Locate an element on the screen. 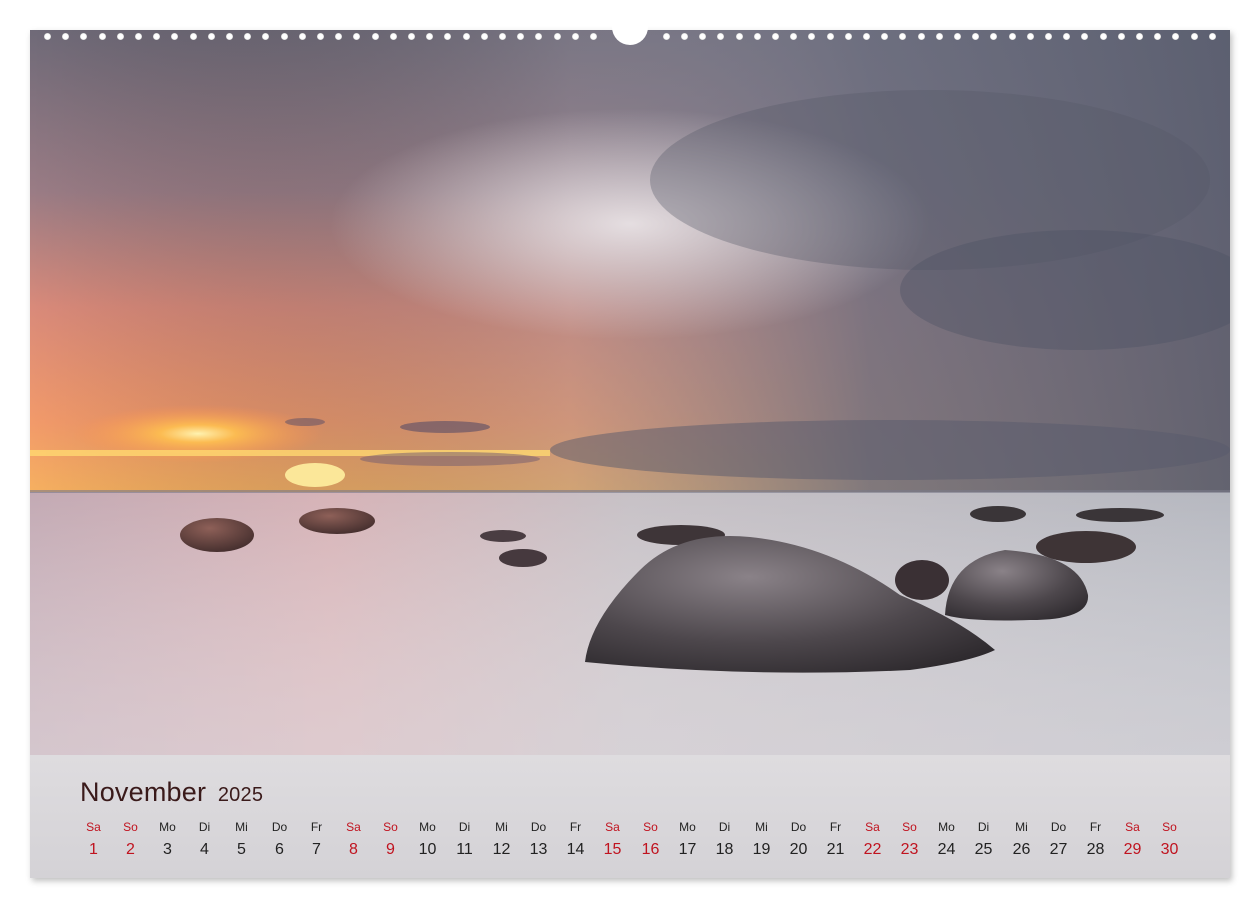 The image size is (1260, 908). day-number: 1 is located at coordinates (93, 849).